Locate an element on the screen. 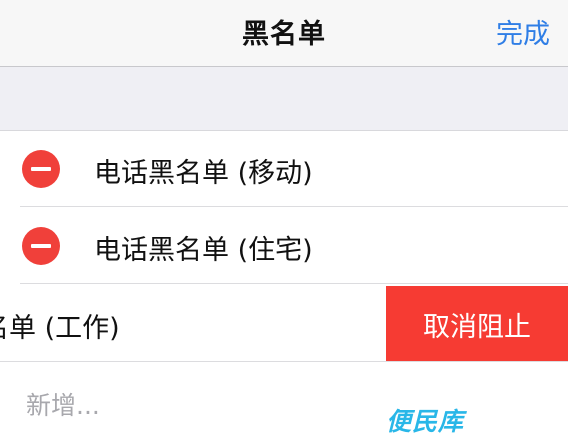 This screenshot has height=444, width=568. unblock-button: 取消阻止 is located at coordinates (477, 324).